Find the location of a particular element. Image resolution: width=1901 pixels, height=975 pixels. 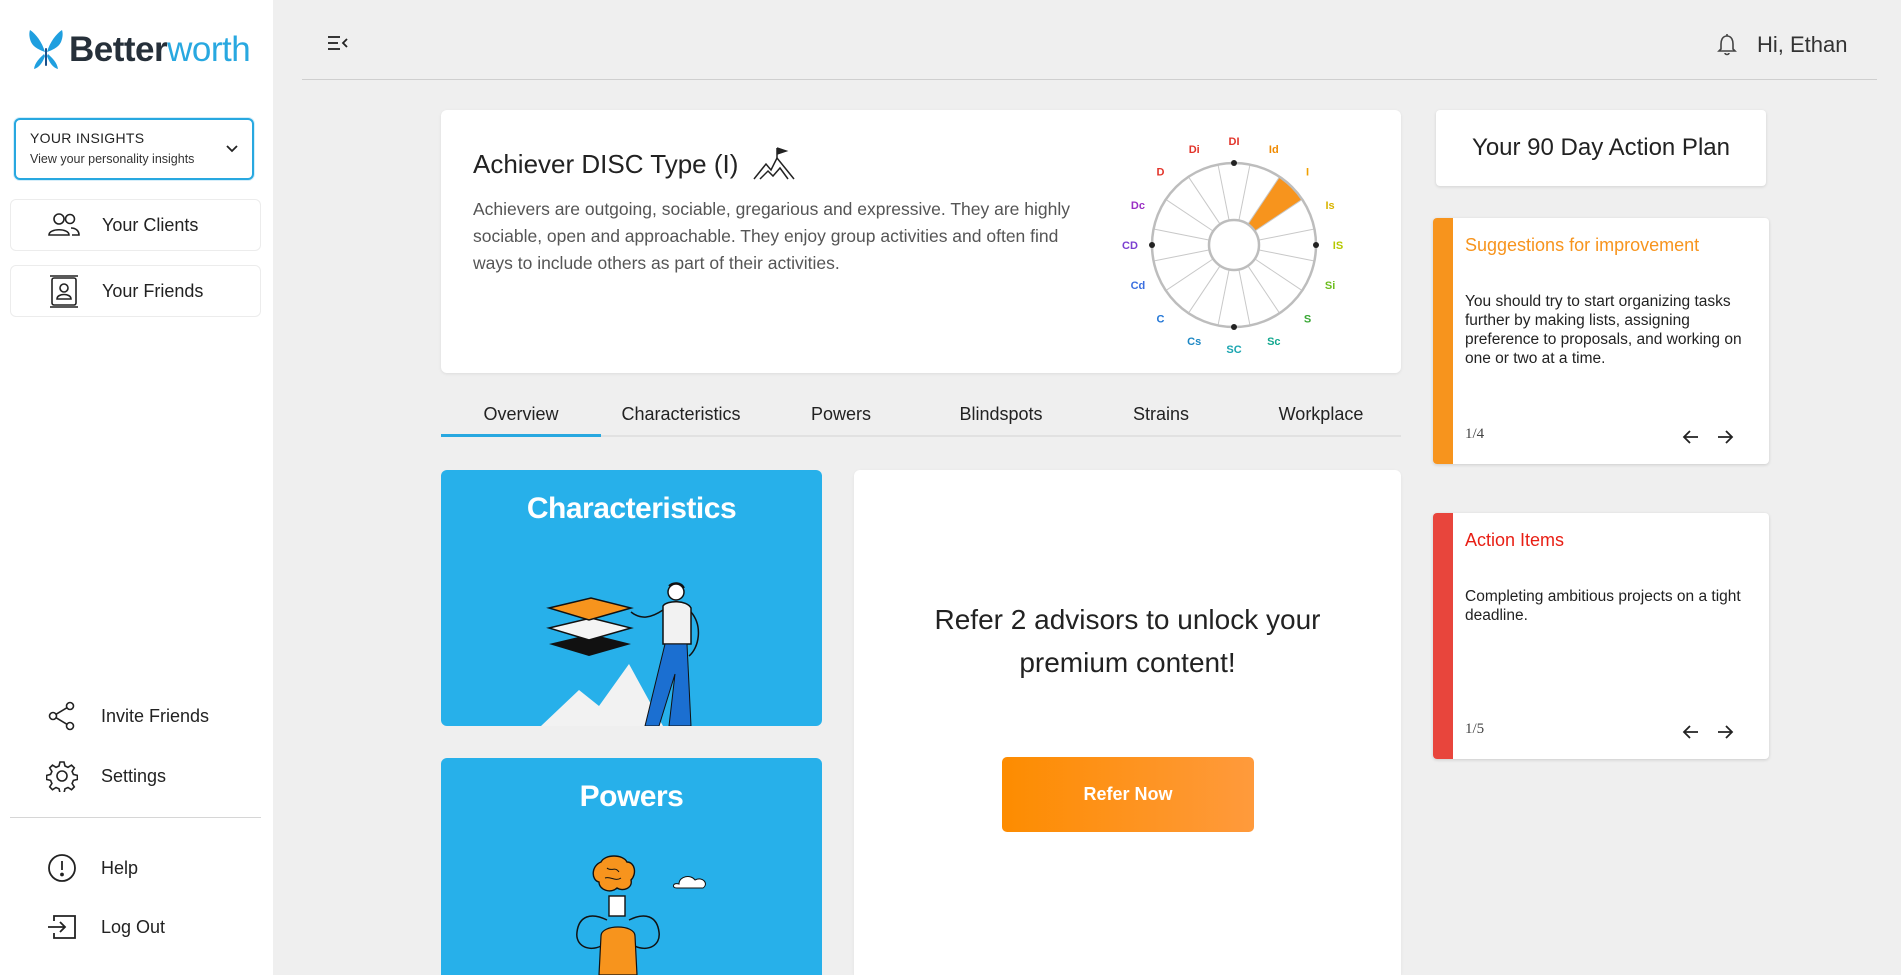

sidebar-item-settings: Settings is located at coordinates (106, 776).